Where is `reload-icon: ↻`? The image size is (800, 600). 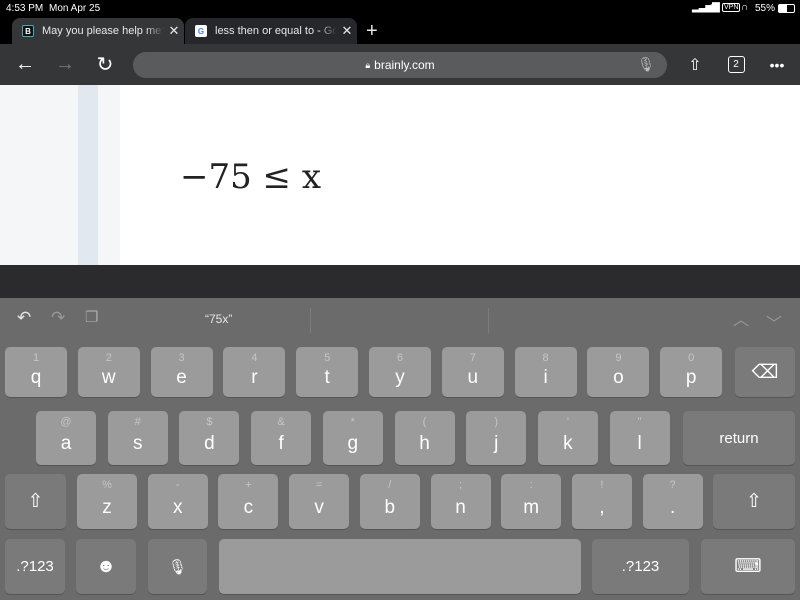 reload-icon: ↻ is located at coordinates (105, 64).